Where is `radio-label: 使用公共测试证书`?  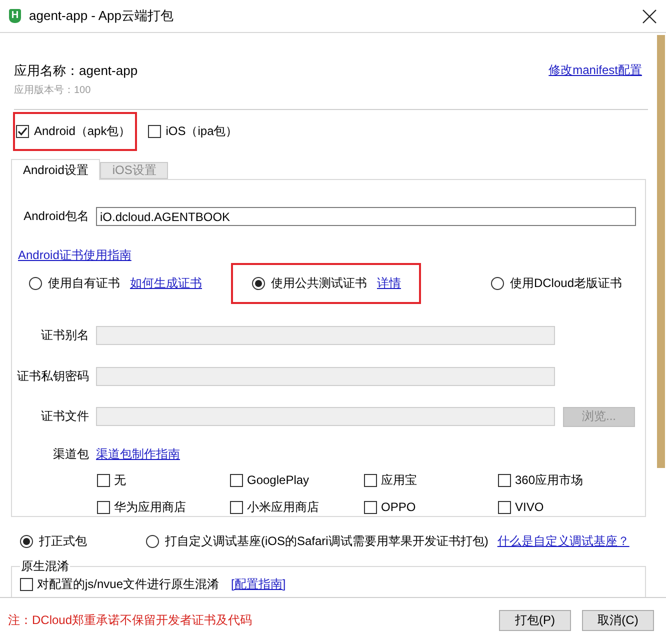 radio-label: 使用公共测试证书 is located at coordinates (319, 283).